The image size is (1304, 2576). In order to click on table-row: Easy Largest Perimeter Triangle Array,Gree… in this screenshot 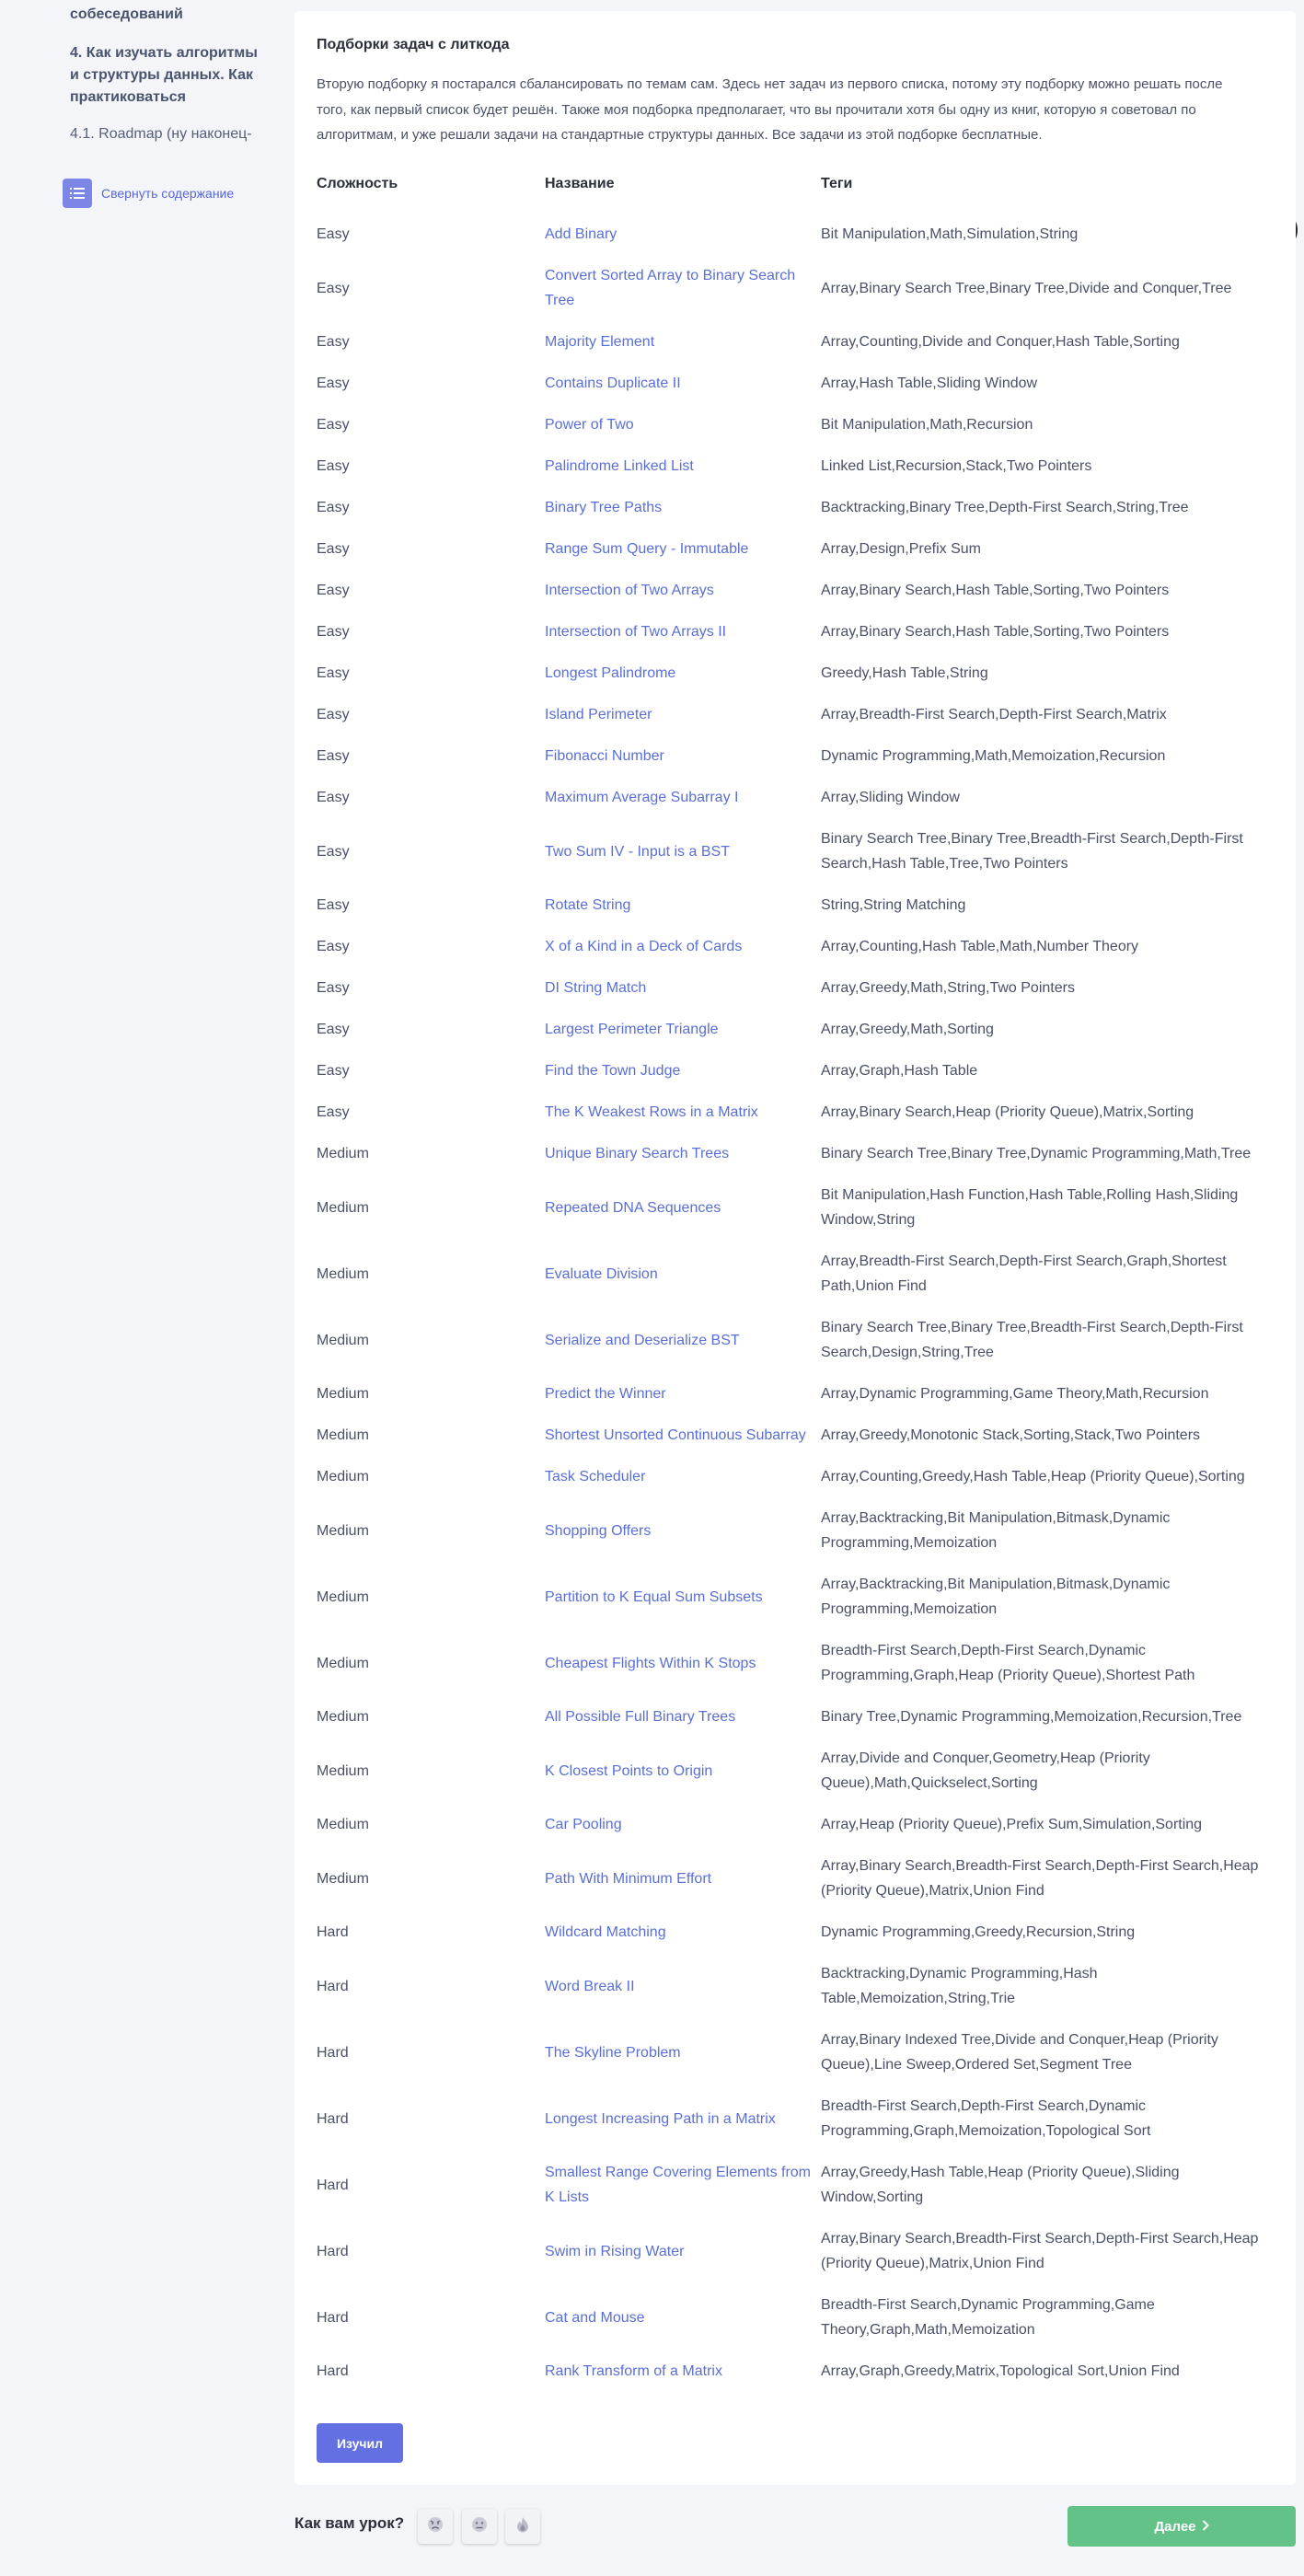, I will do `click(799, 1029)`.